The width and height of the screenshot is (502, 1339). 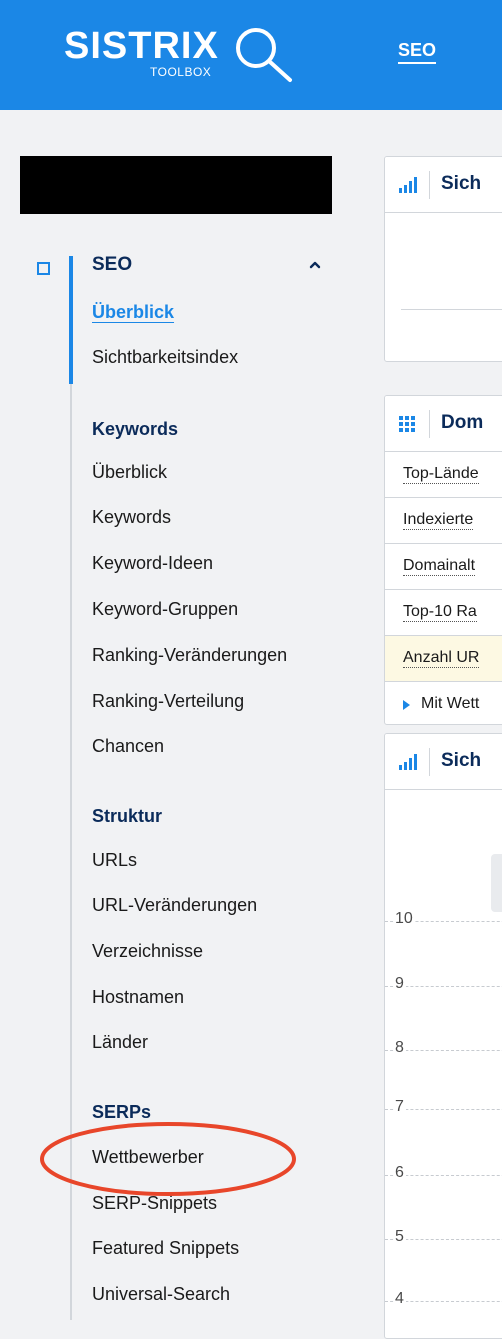 What do you see at coordinates (400, 1299) in the screenshot?
I see `y-tick-label: 4` at bounding box center [400, 1299].